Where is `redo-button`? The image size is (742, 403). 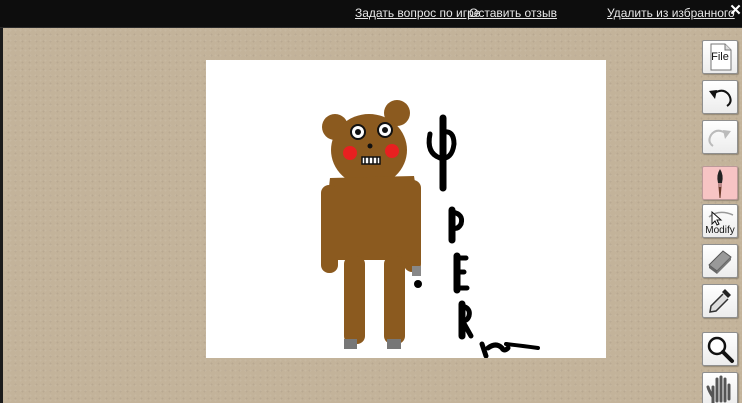
redo-button is located at coordinates (720, 137).